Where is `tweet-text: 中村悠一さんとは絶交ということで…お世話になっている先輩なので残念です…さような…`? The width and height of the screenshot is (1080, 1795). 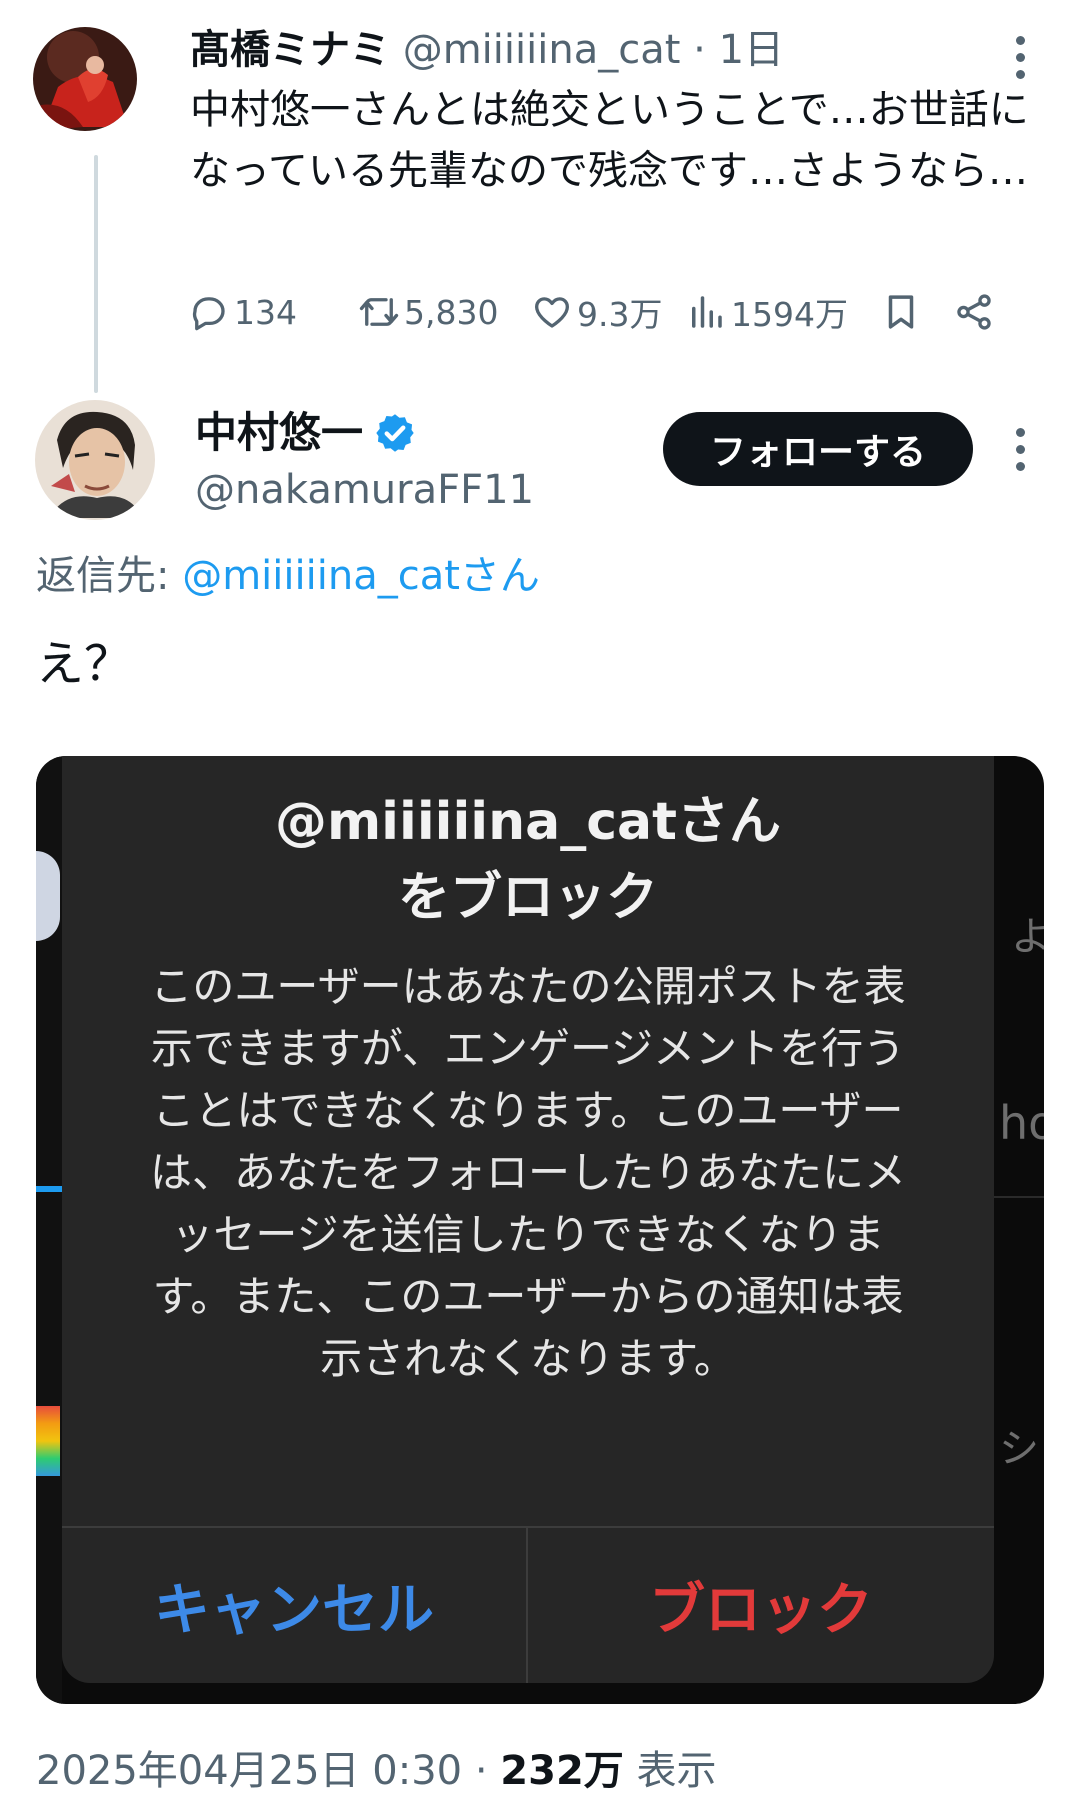 tweet-text: 中村悠一さんとは絶交ということで…お世話になっている先輩なので残念です…さような… is located at coordinates (609, 140).